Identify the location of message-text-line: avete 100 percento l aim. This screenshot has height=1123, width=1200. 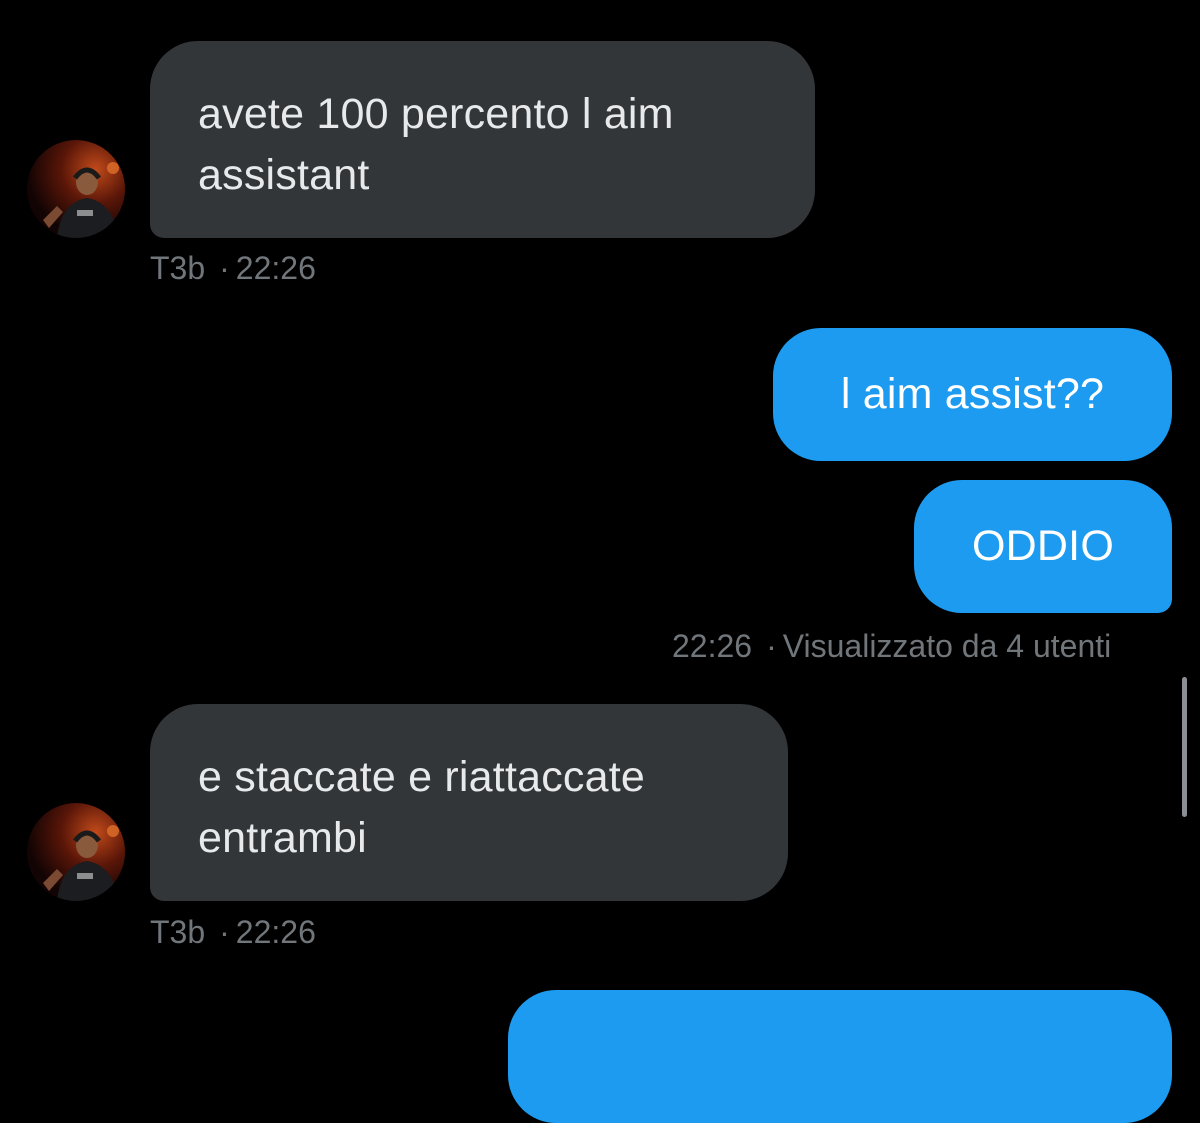
(436, 114).